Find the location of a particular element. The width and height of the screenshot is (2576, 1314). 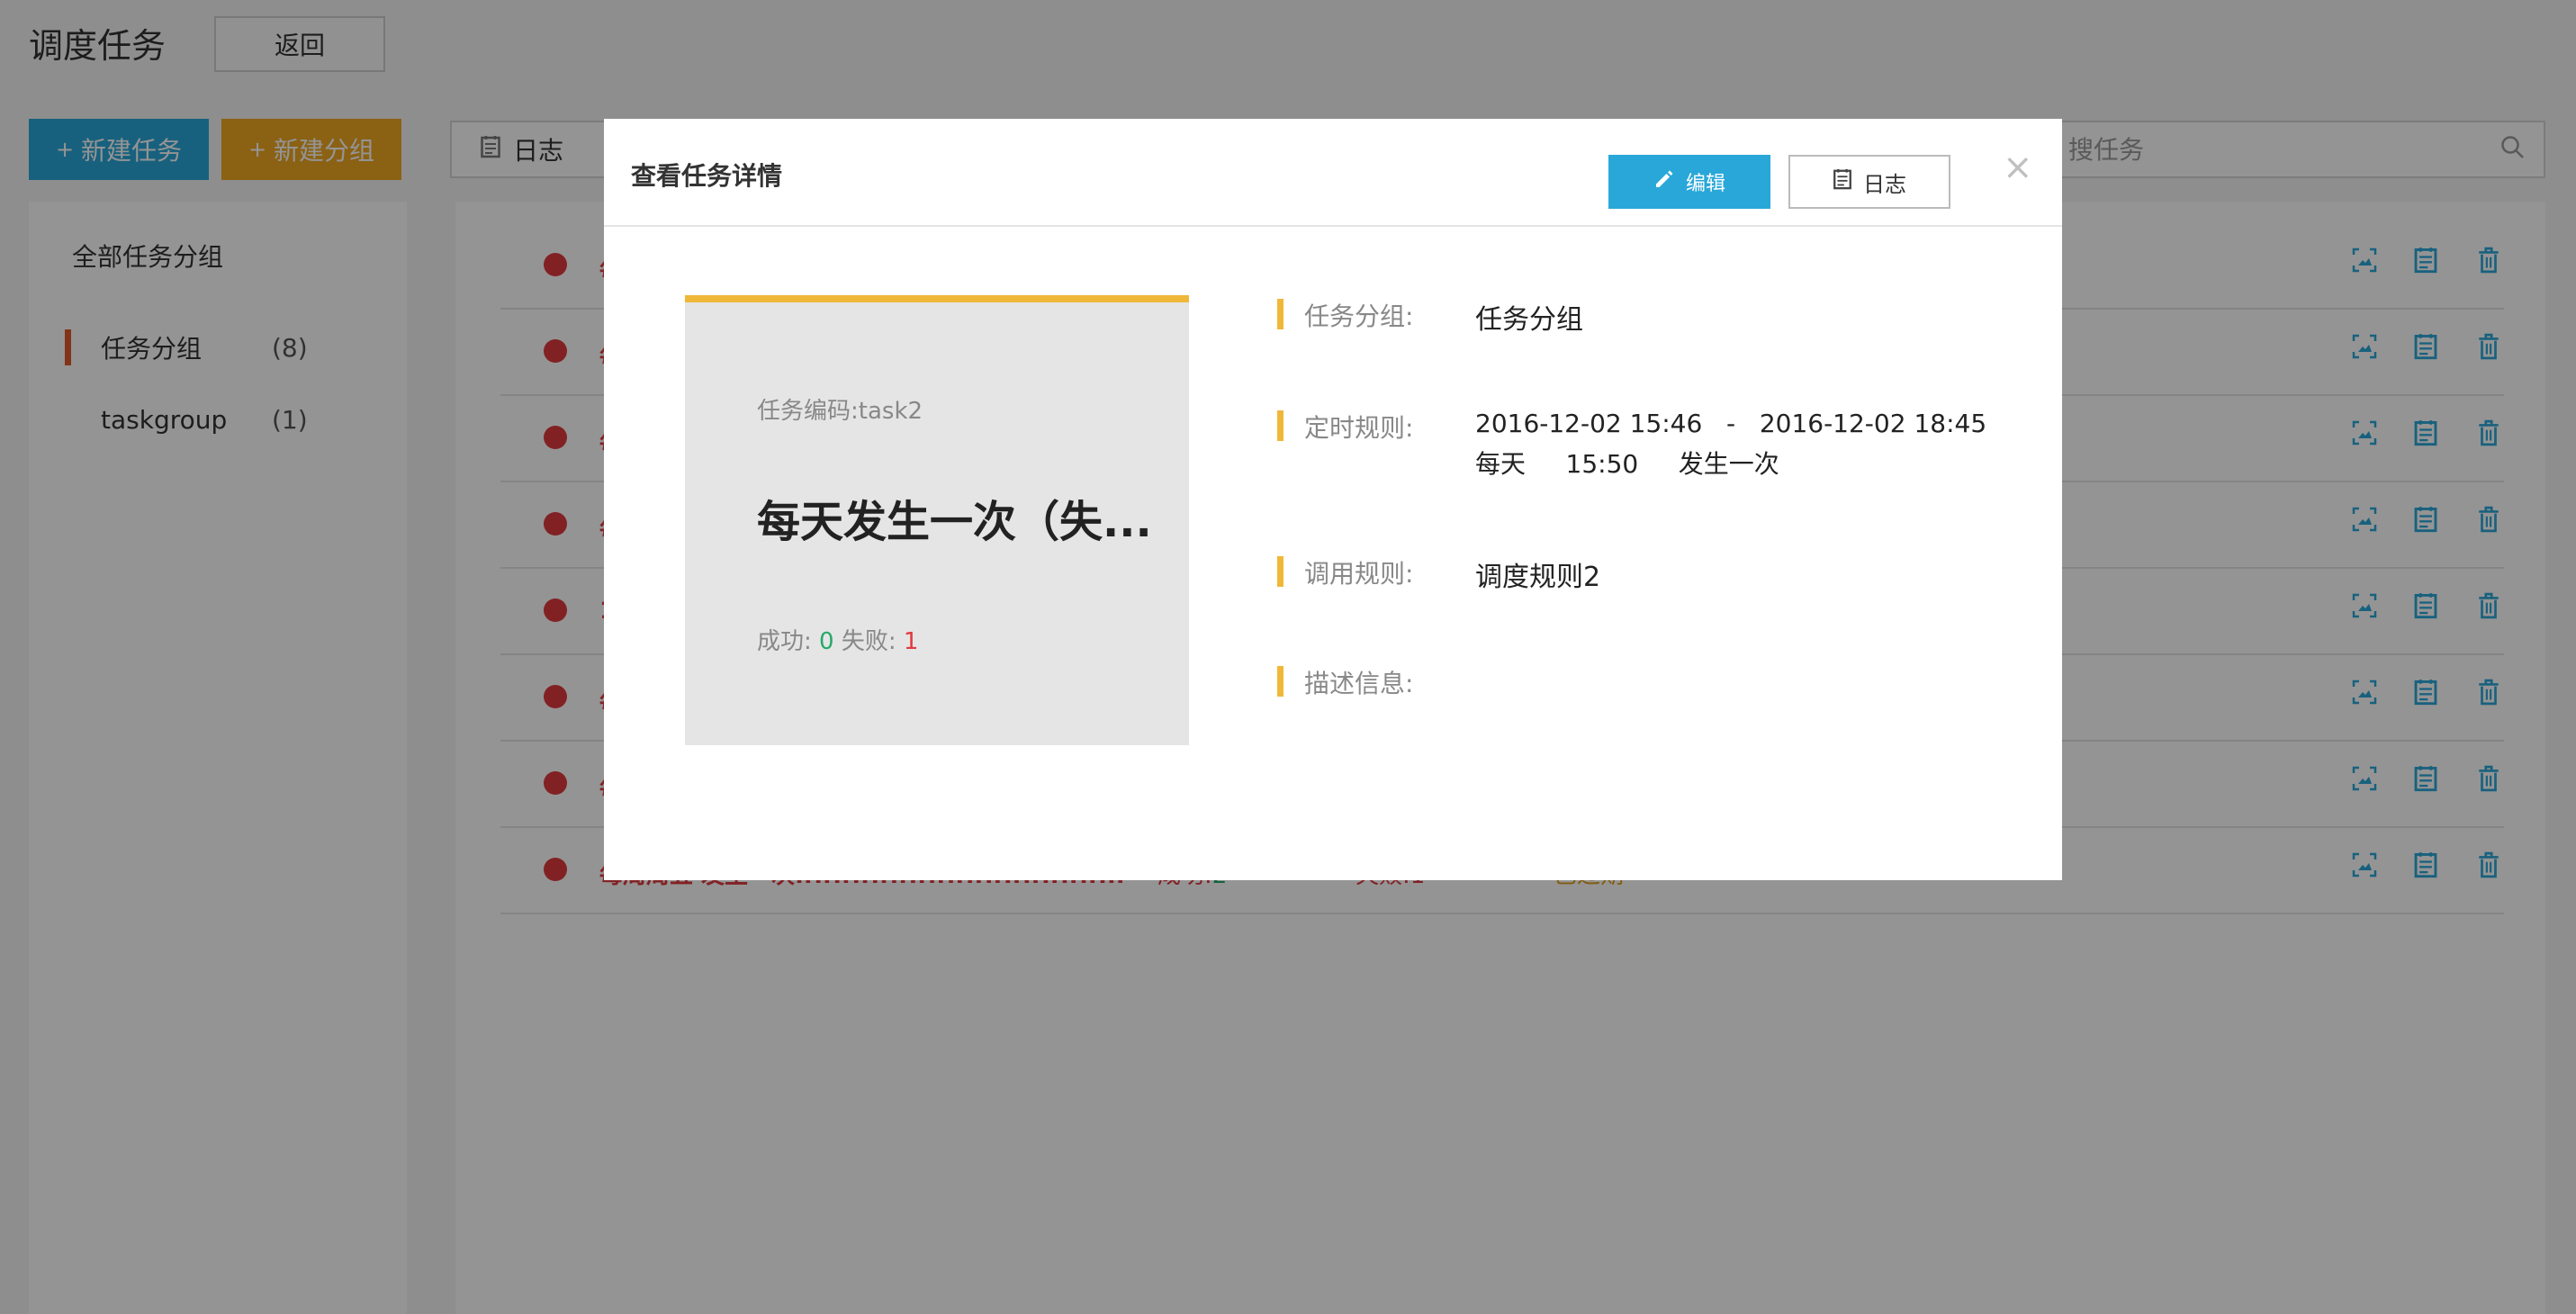

modal-header: 查看任务详情 编辑 日志 × is located at coordinates (1333, 173).